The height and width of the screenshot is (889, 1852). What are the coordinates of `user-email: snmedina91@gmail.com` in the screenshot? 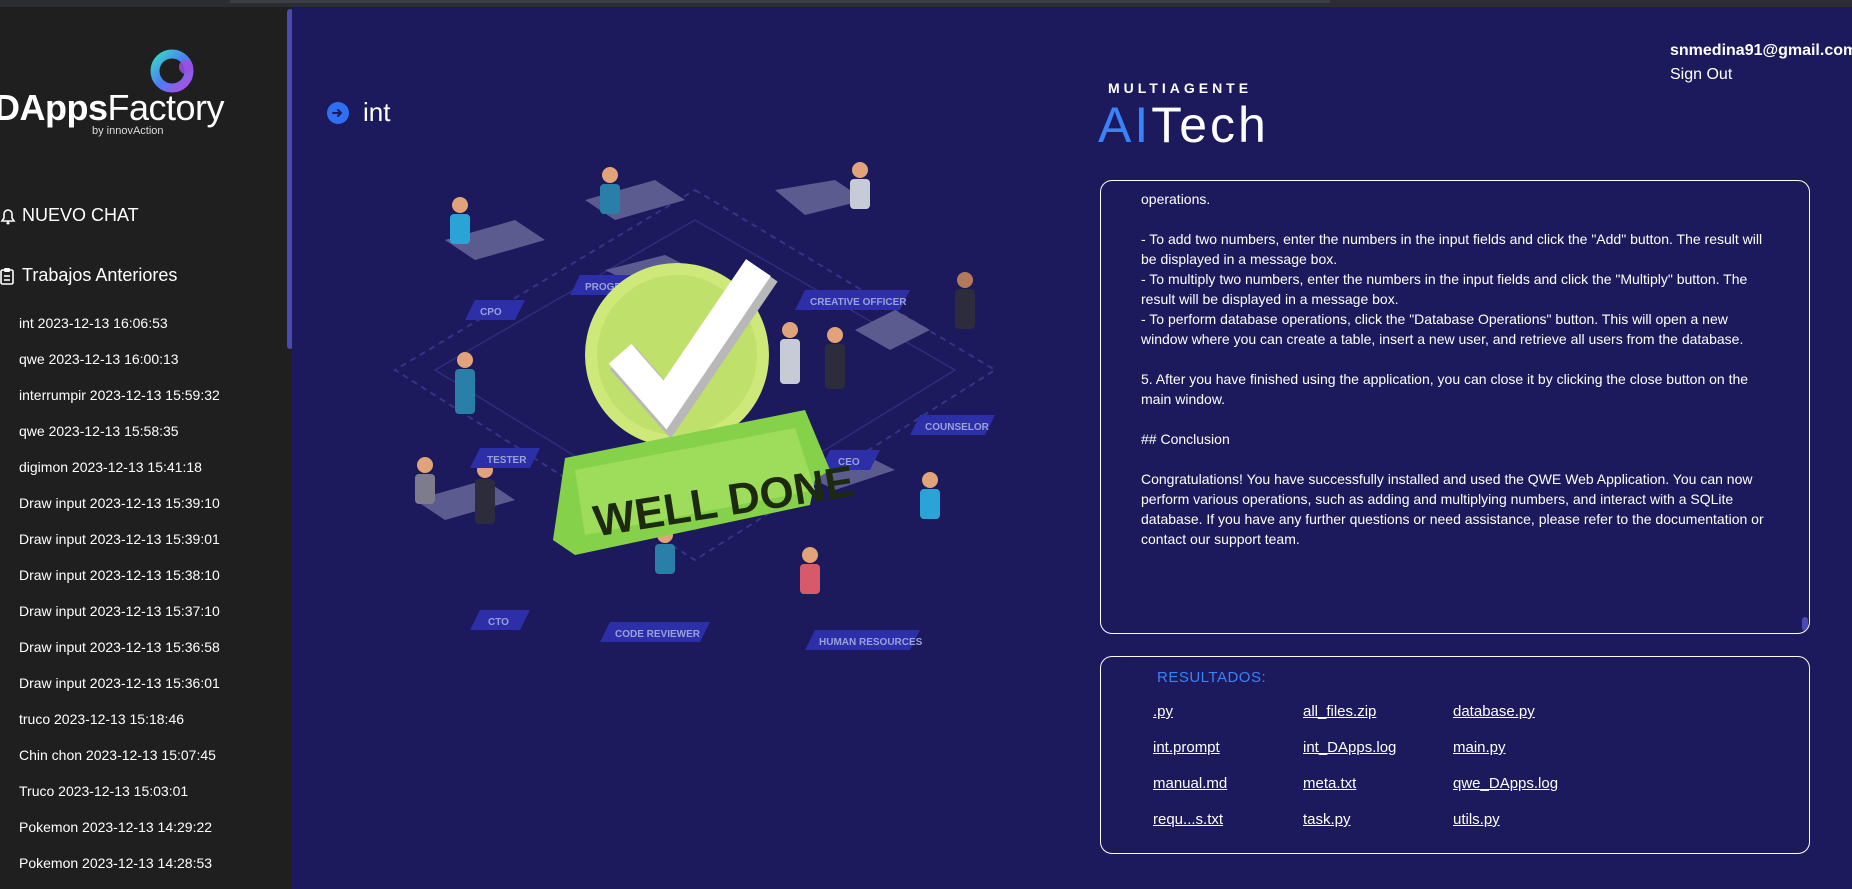 It's located at (1761, 50).